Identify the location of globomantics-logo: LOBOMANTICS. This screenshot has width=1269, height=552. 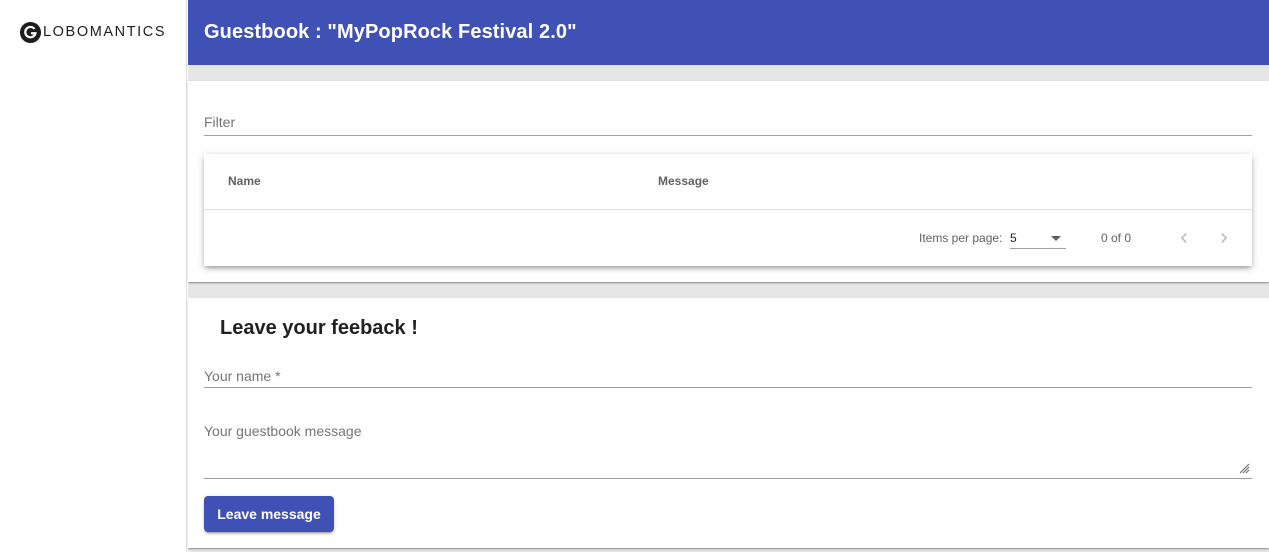
(92, 32).